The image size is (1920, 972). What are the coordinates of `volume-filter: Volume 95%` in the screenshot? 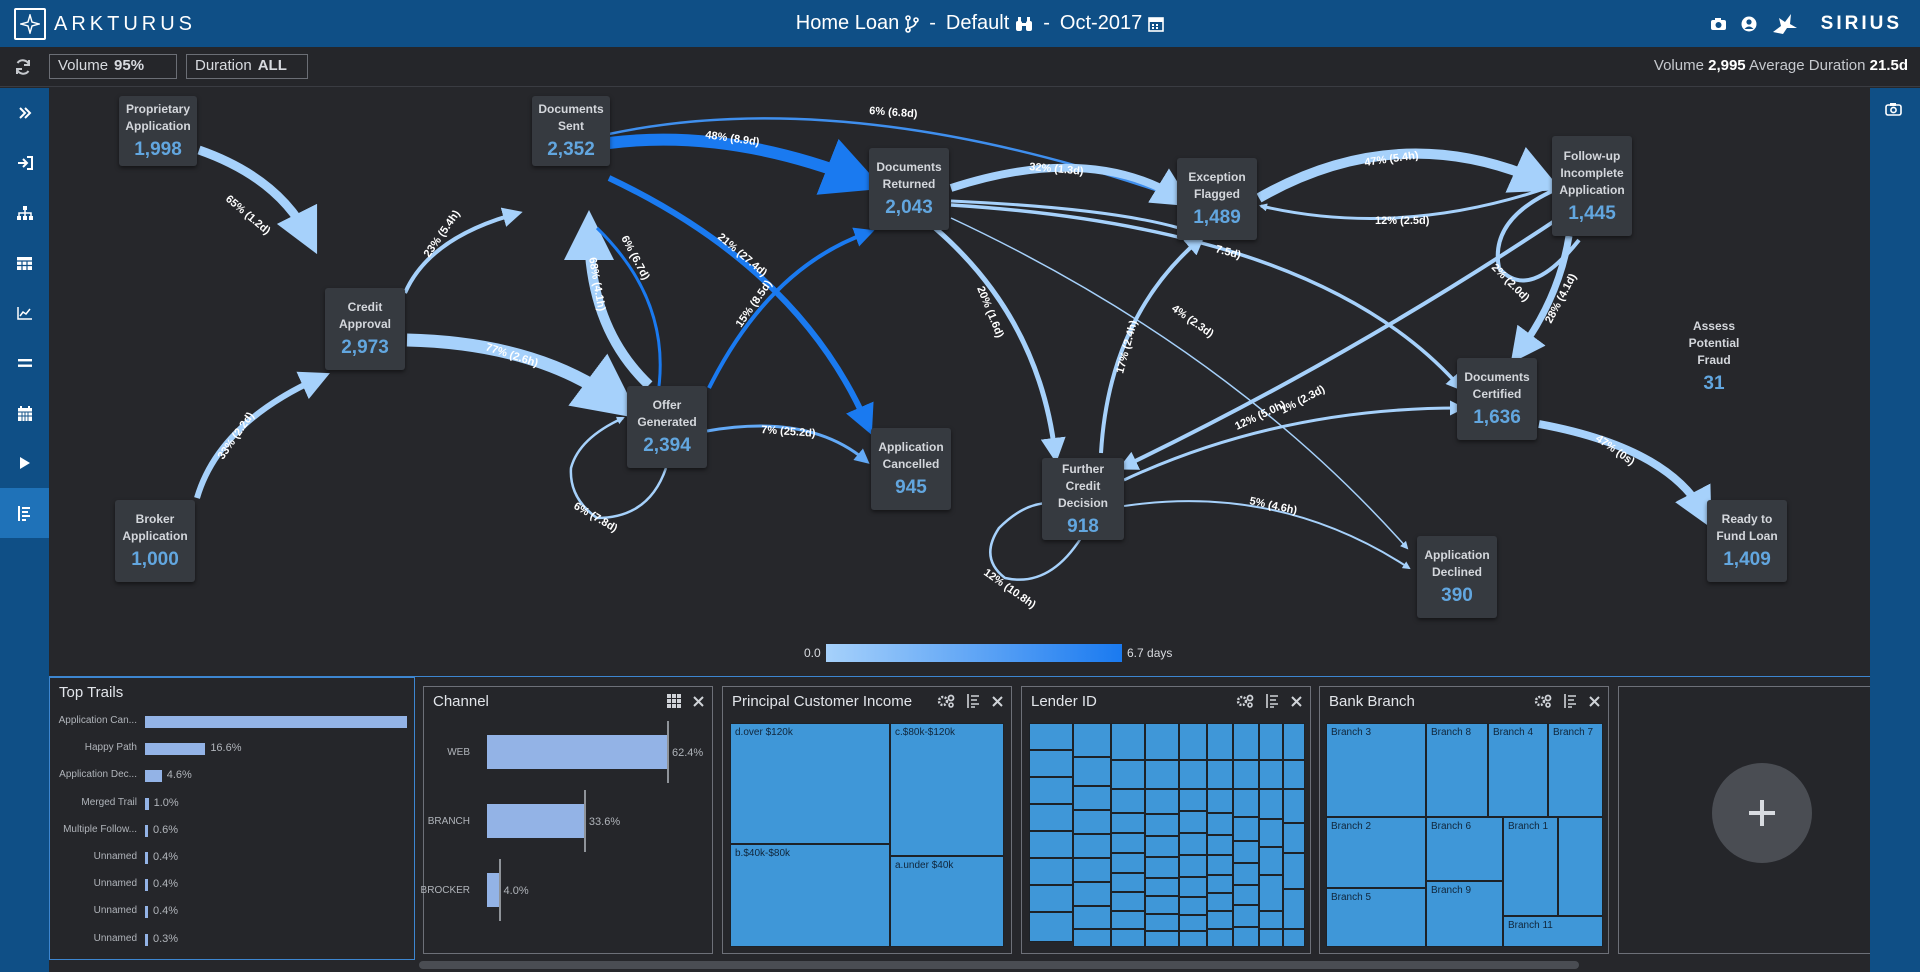 It's located at (113, 66).